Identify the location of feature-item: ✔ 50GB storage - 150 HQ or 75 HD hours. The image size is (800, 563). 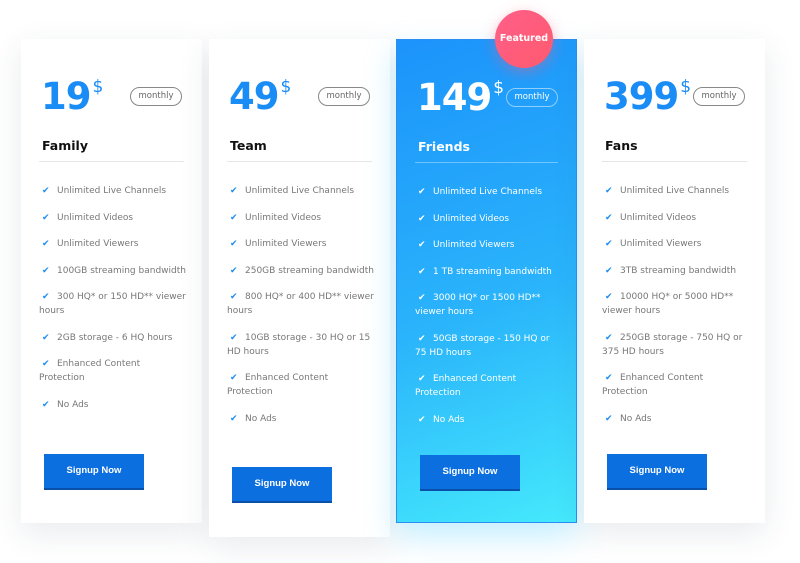
(488, 346).